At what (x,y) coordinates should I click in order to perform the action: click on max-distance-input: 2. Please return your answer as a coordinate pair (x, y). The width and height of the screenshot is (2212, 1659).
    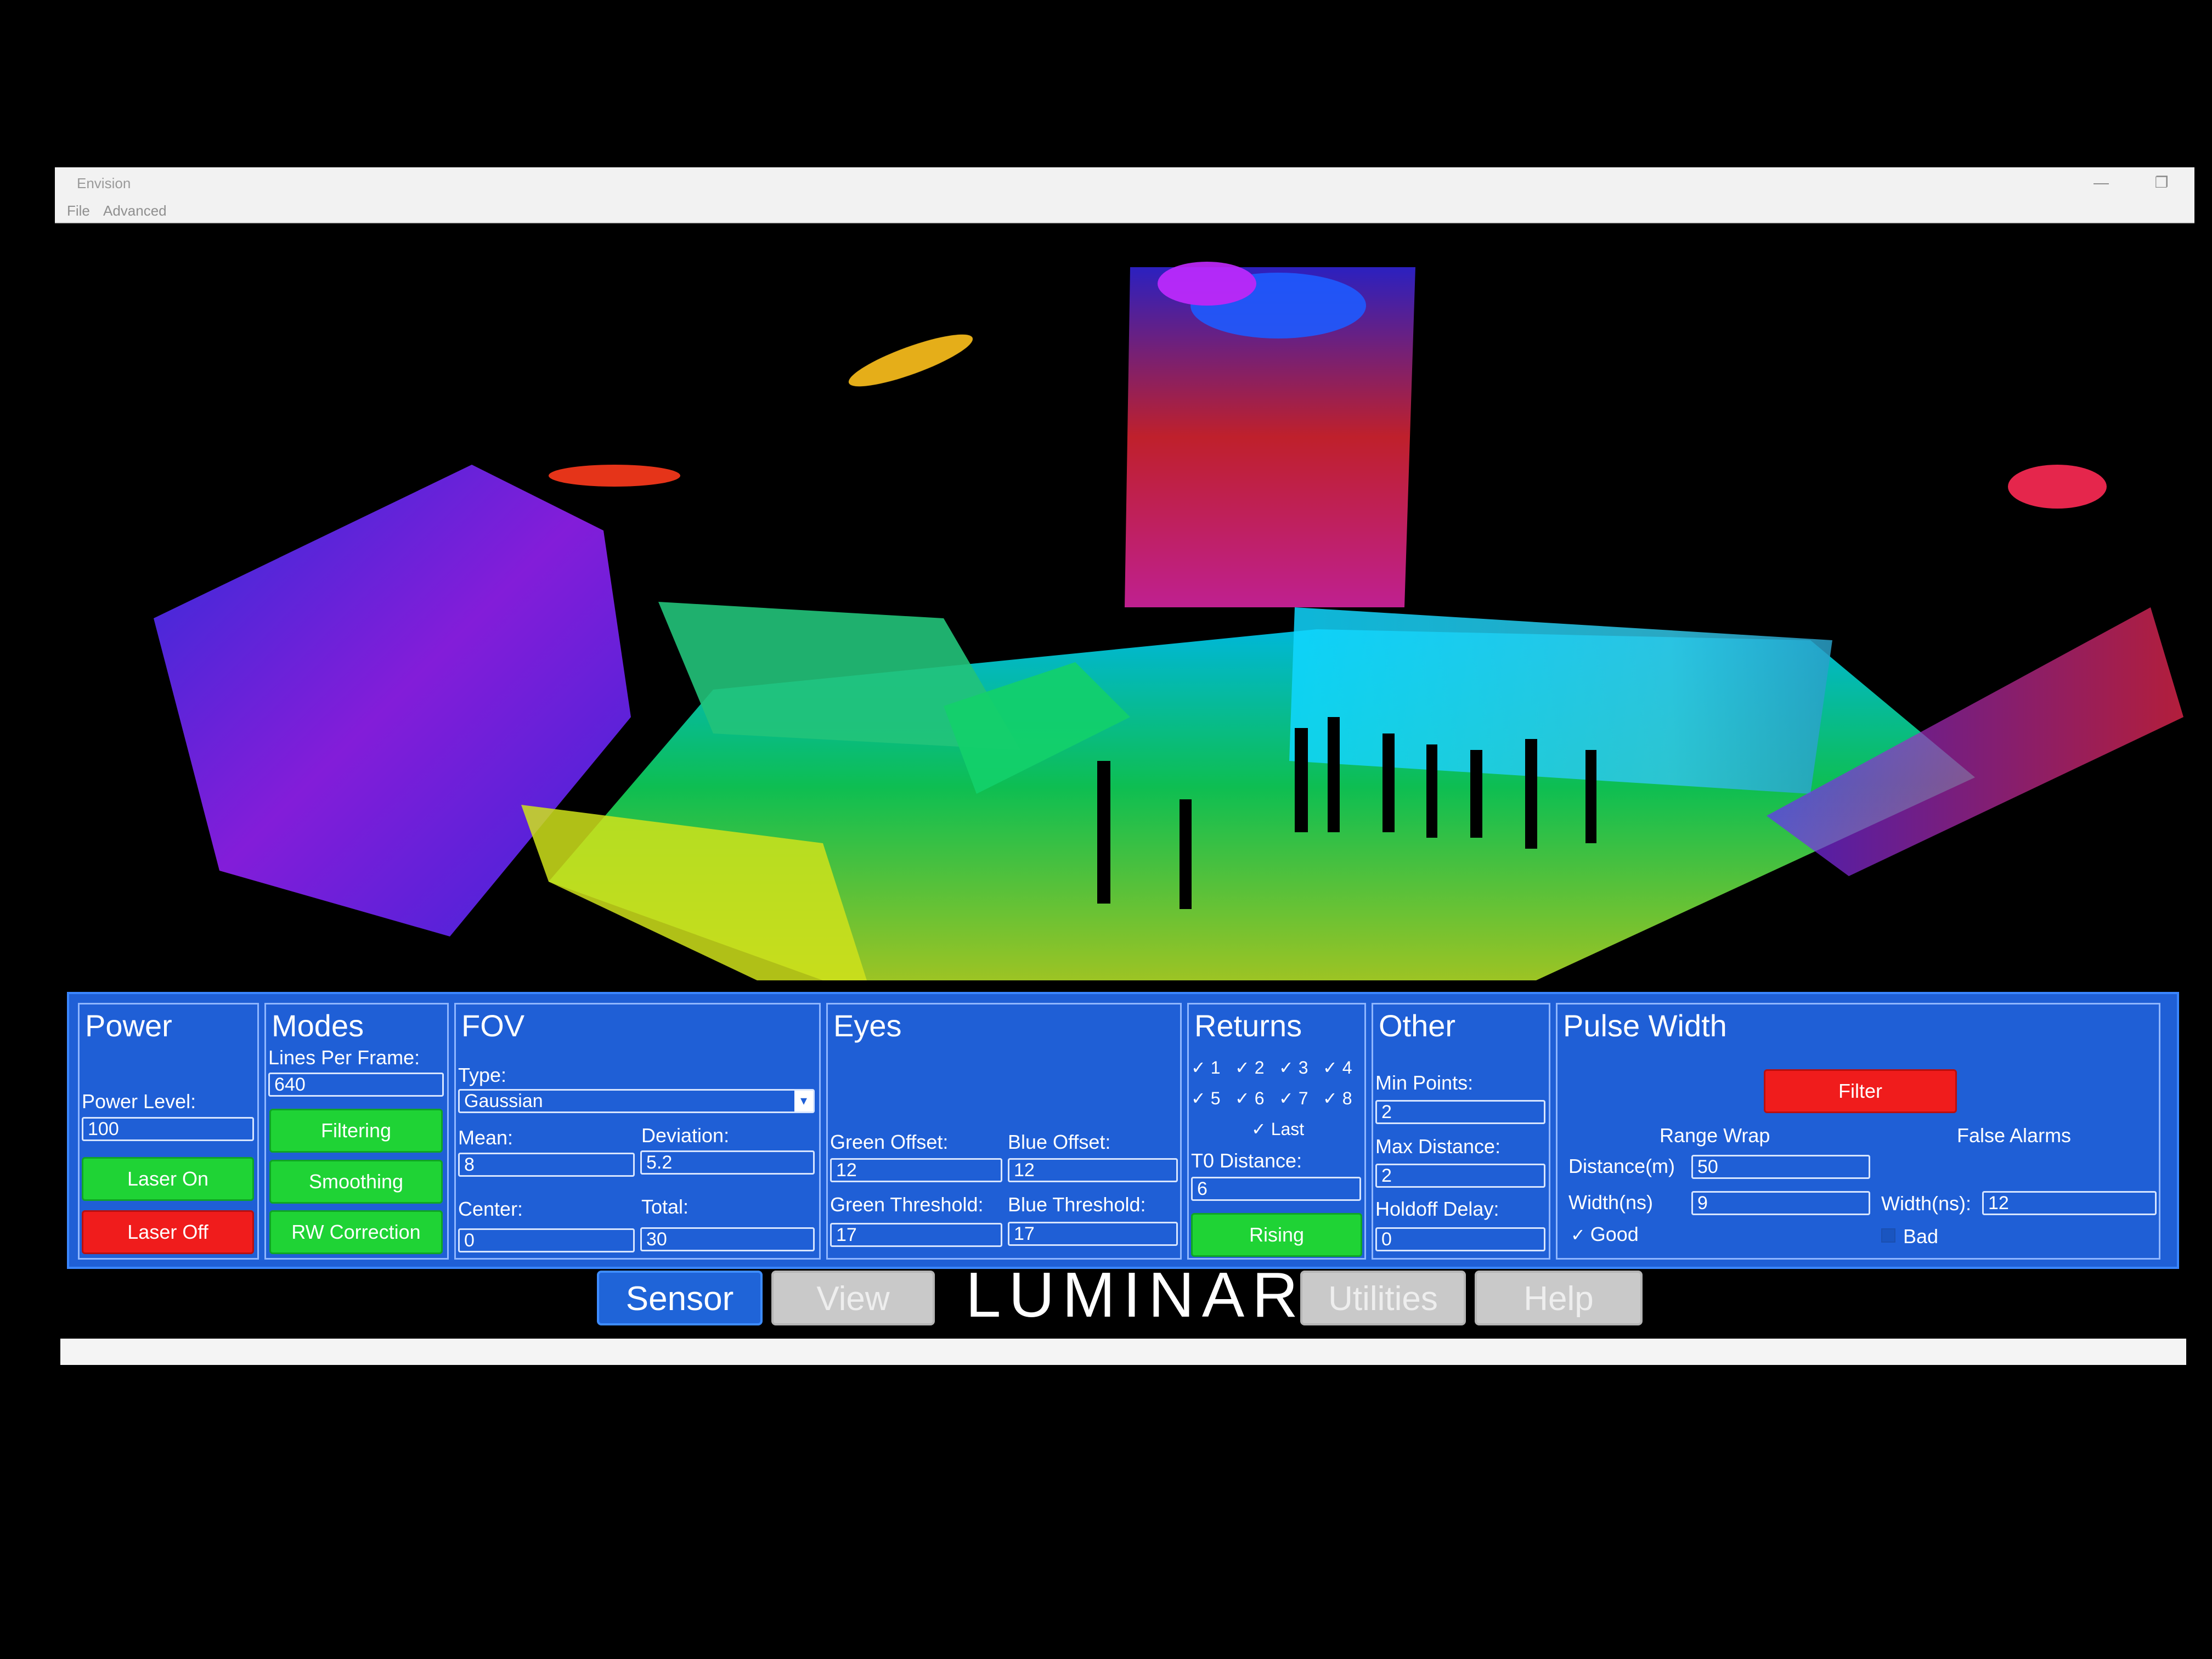
    Looking at the image, I should click on (1460, 1176).